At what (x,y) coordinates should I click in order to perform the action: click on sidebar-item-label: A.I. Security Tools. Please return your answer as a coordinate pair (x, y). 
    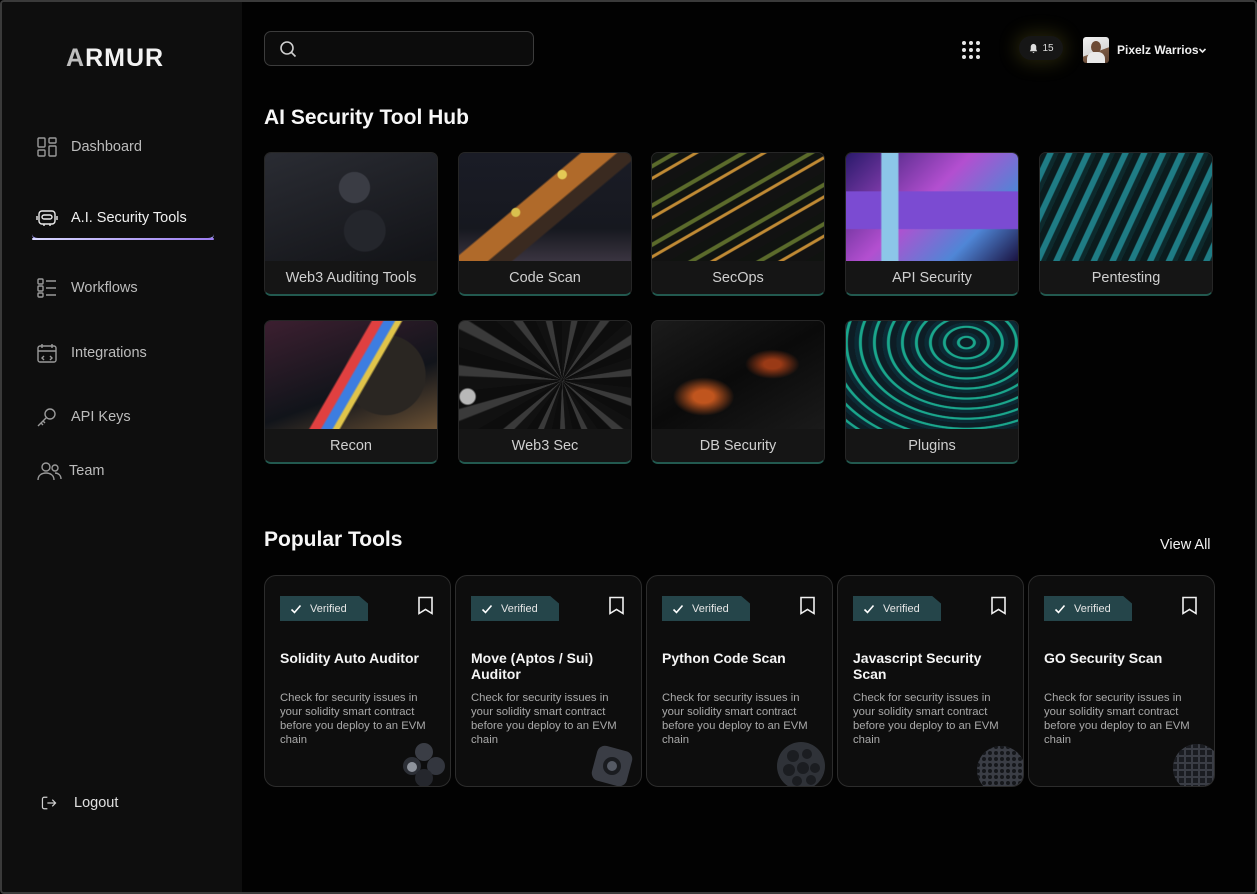
    Looking at the image, I should click on (129, 218).